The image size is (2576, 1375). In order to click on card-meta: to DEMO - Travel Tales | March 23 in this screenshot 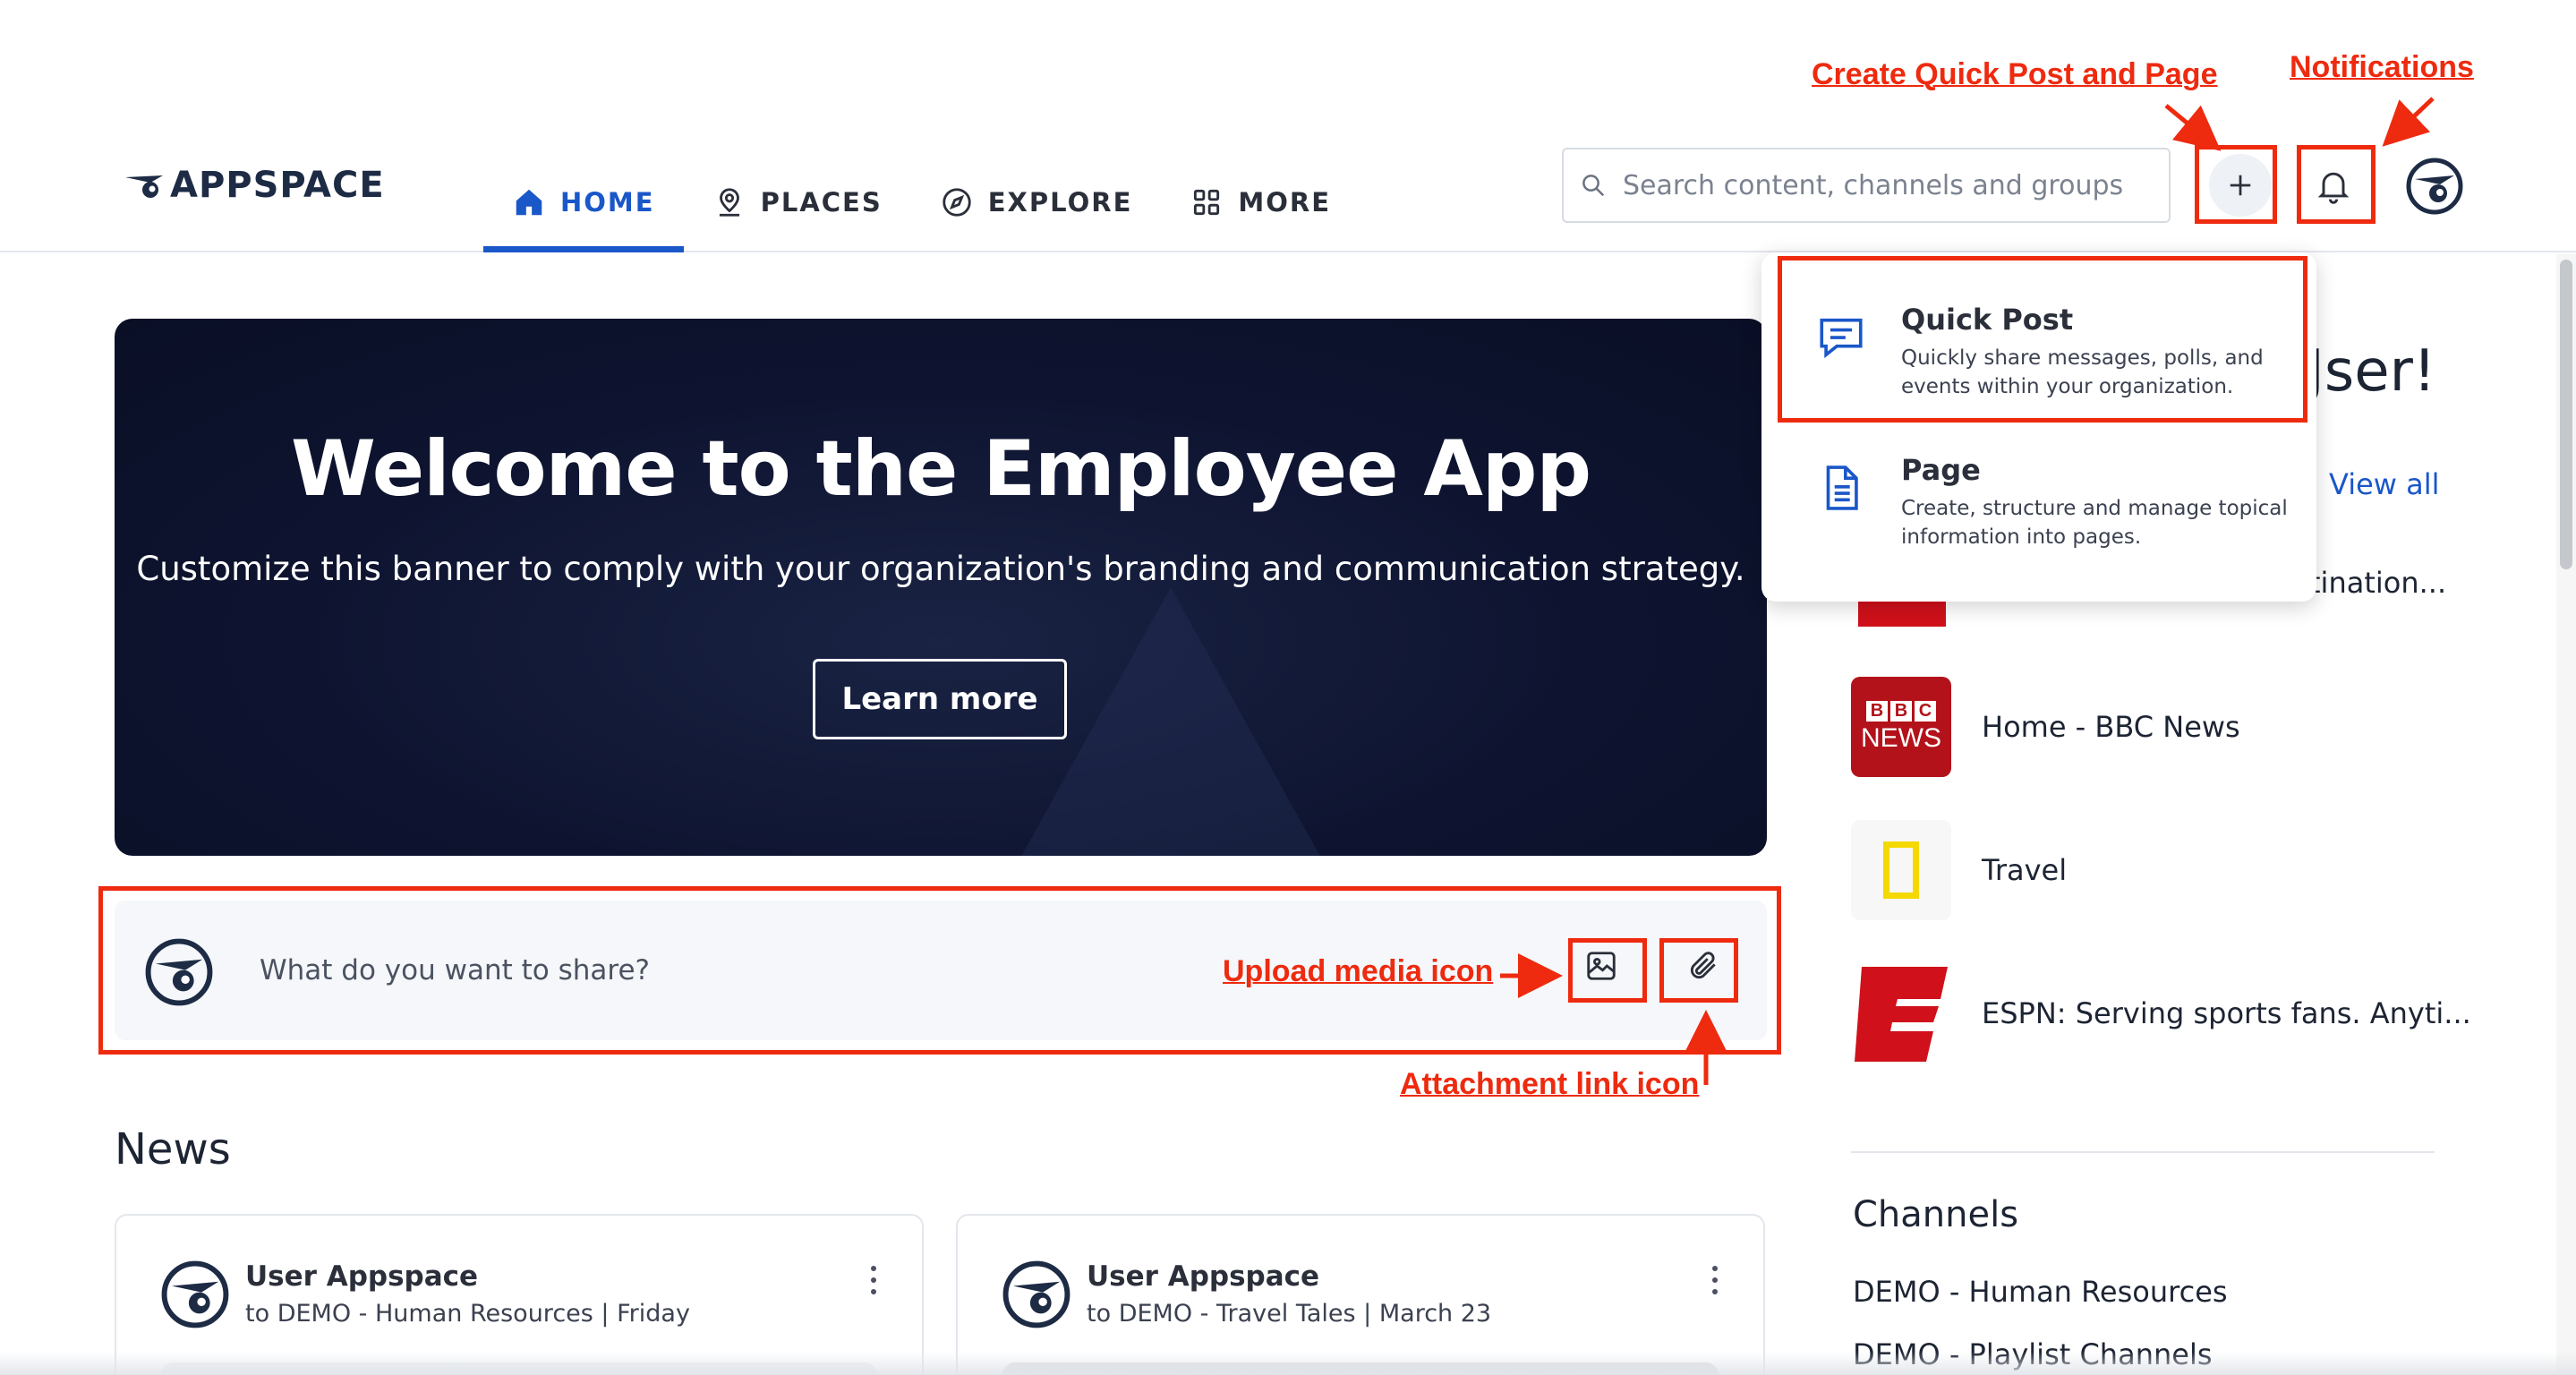, I will do `click(1289, 1314)`.